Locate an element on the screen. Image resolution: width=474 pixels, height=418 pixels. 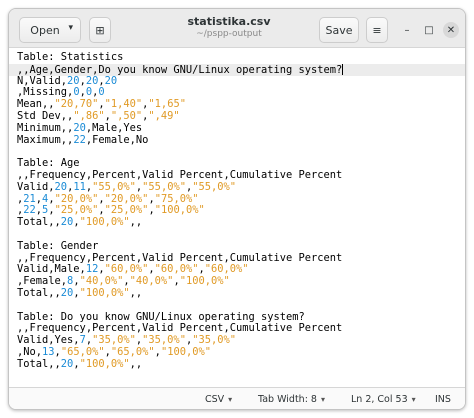
text-token: Mean,, is located at coordinates (36, 104).